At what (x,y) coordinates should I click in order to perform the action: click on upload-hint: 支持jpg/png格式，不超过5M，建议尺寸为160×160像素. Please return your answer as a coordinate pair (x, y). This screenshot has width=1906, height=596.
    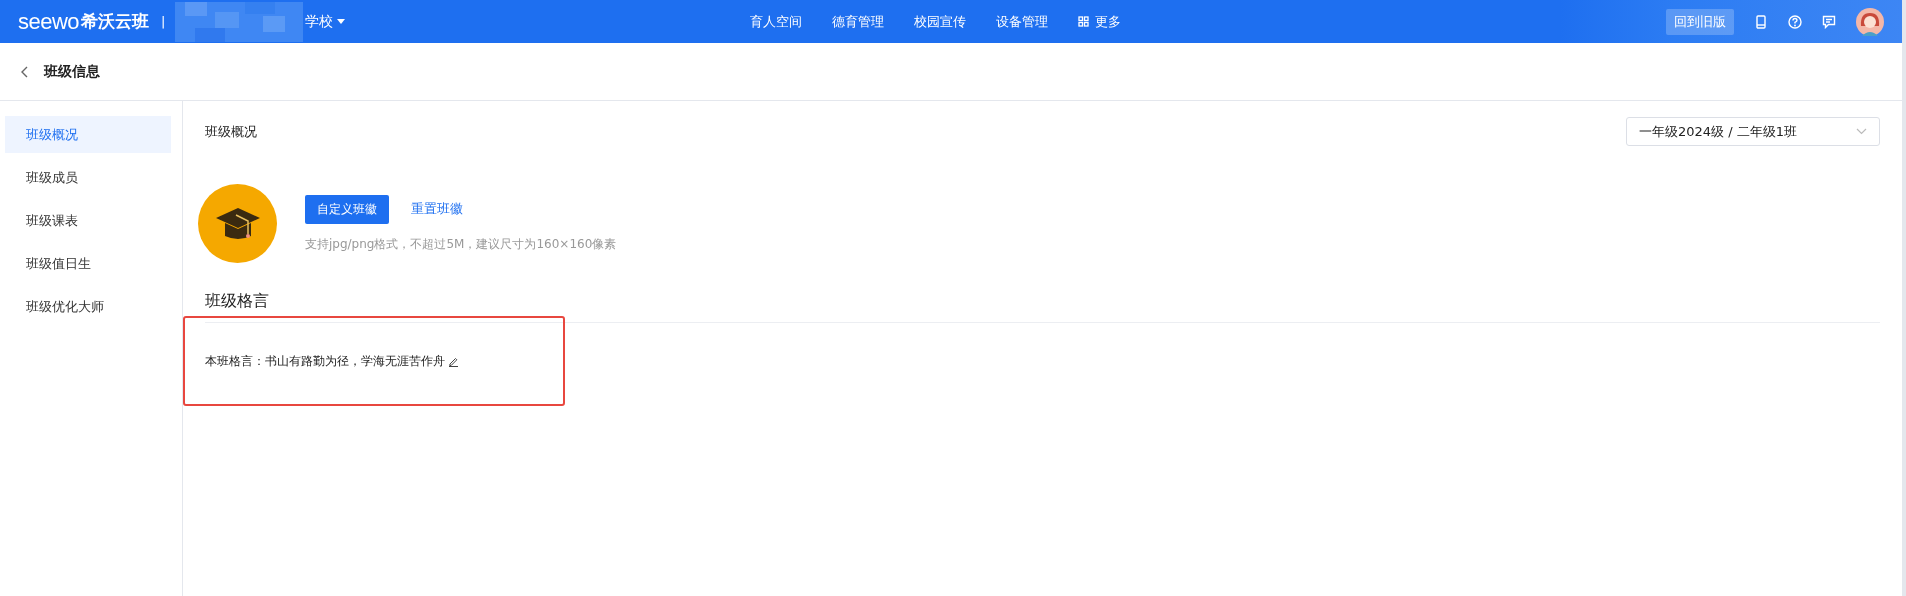
    Looking at the image, I should click on (461, 244).